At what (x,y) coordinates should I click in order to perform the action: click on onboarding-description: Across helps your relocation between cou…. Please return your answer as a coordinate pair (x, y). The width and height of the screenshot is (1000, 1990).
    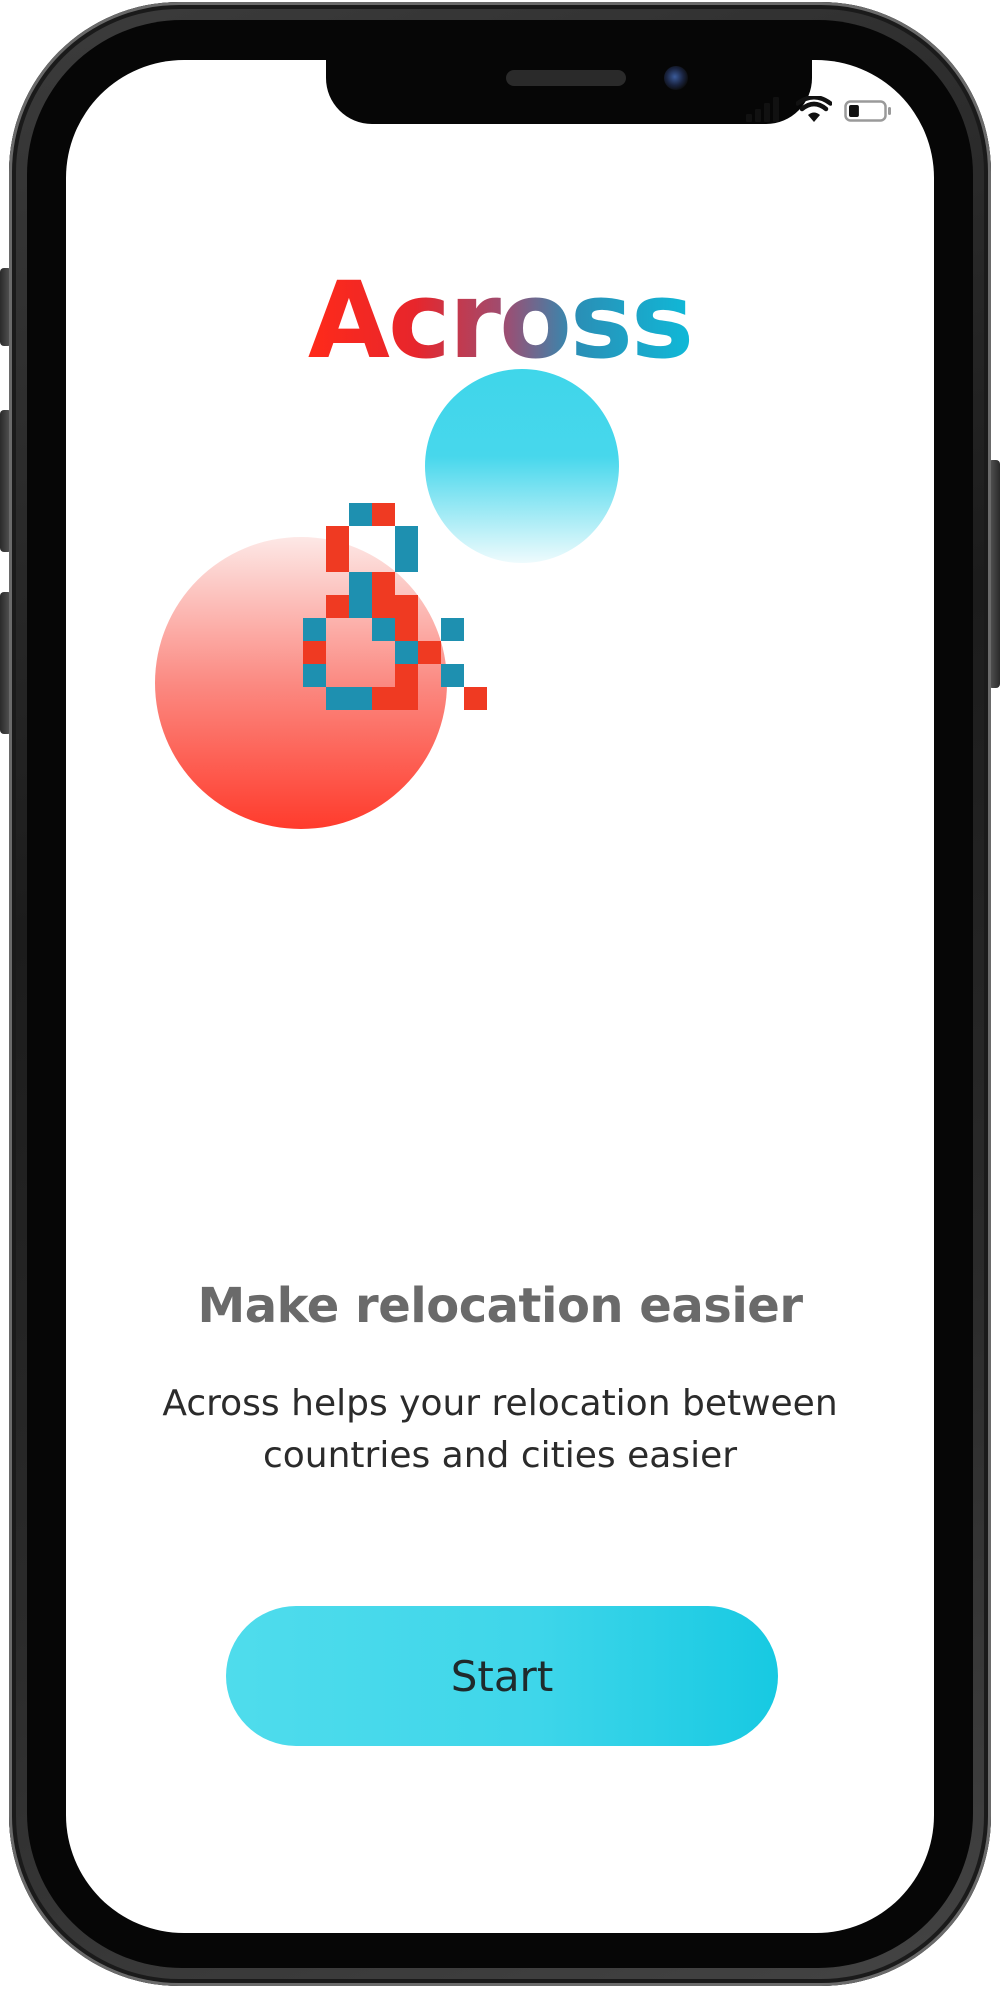
    Looking at the image, I should click on (500, 1429).